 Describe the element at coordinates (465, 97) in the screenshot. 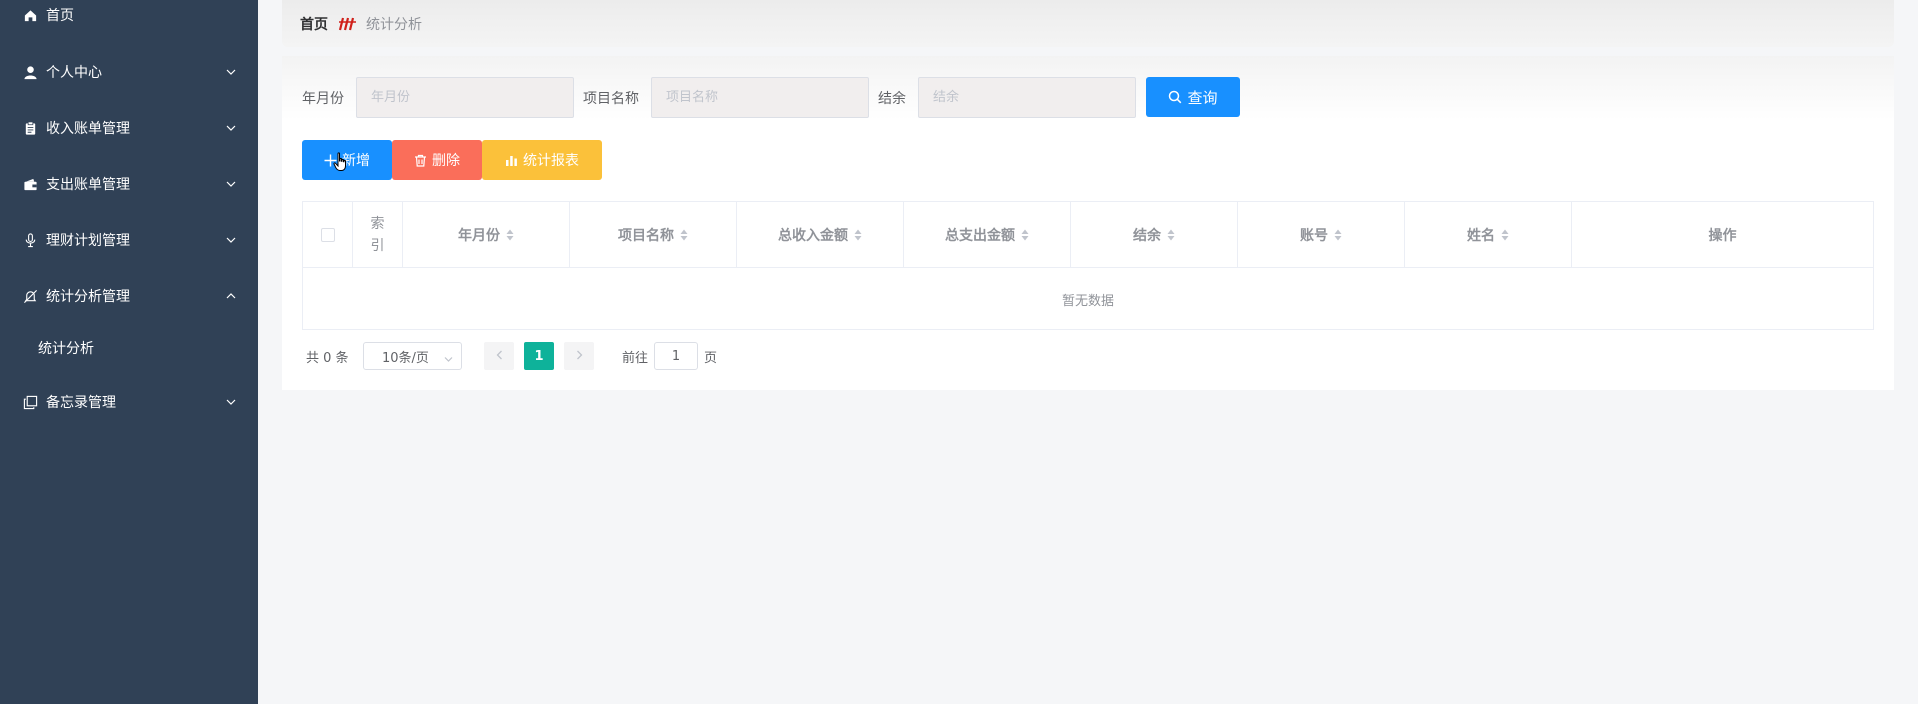

I see `year-month-input` at that location.